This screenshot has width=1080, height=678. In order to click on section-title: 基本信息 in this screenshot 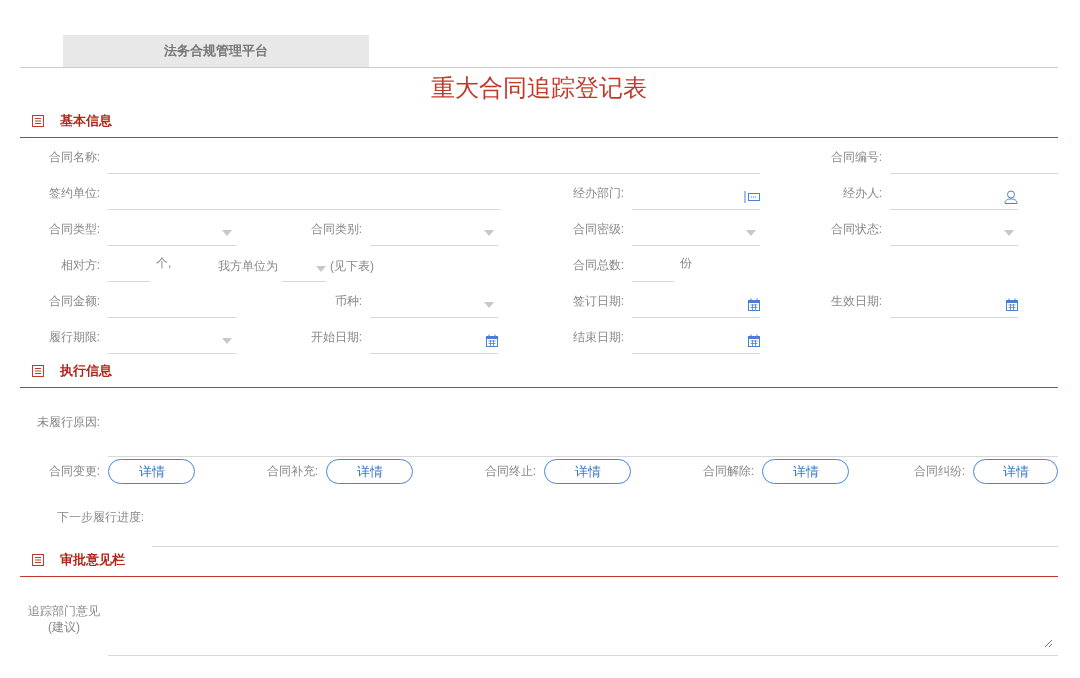, I will do `click(86, 120)`.